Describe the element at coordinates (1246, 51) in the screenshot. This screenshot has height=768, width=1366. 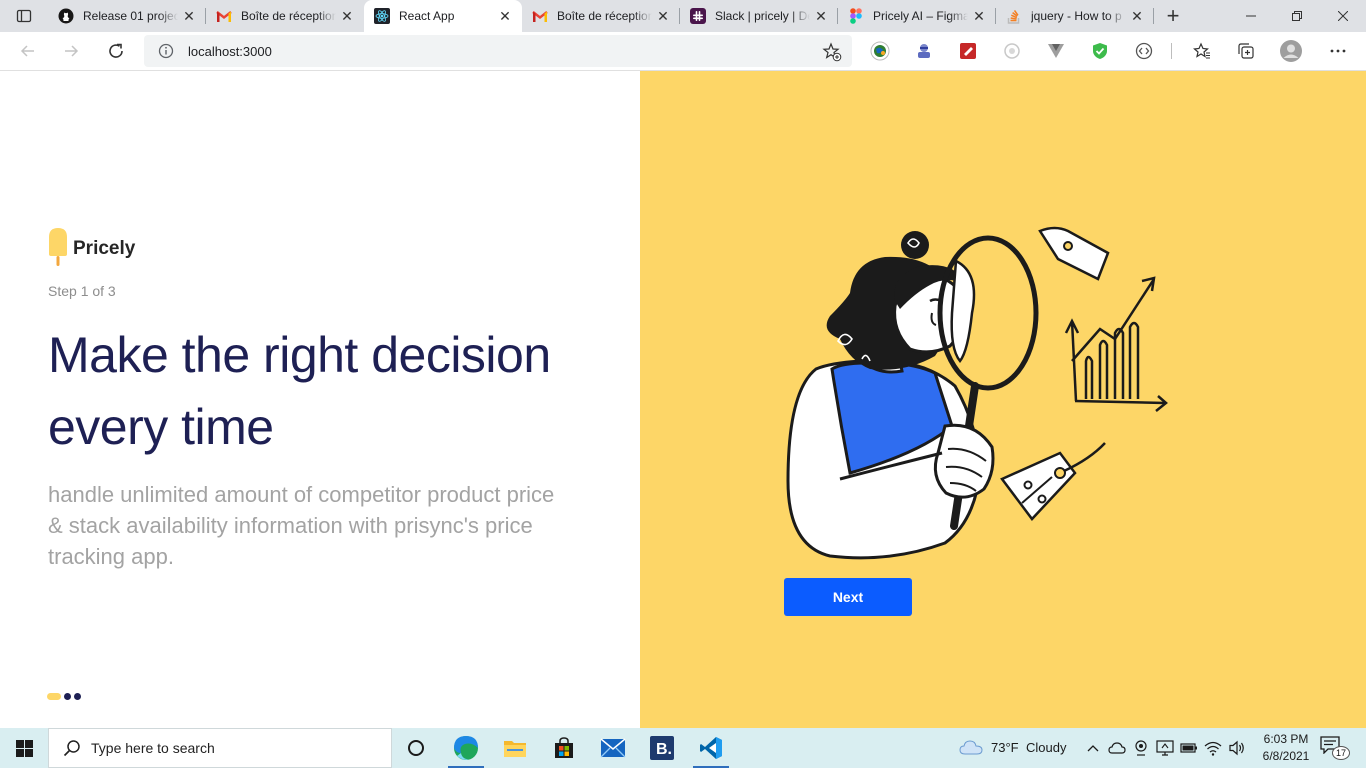
I see `collections-icon` at that location.